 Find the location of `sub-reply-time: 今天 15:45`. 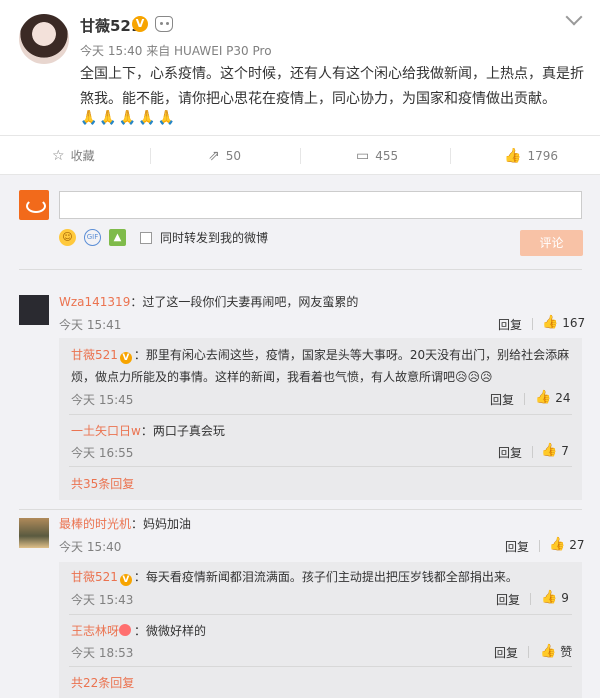

sub-reply-time: 今天 15:45 is located at coordinates (102, 400).